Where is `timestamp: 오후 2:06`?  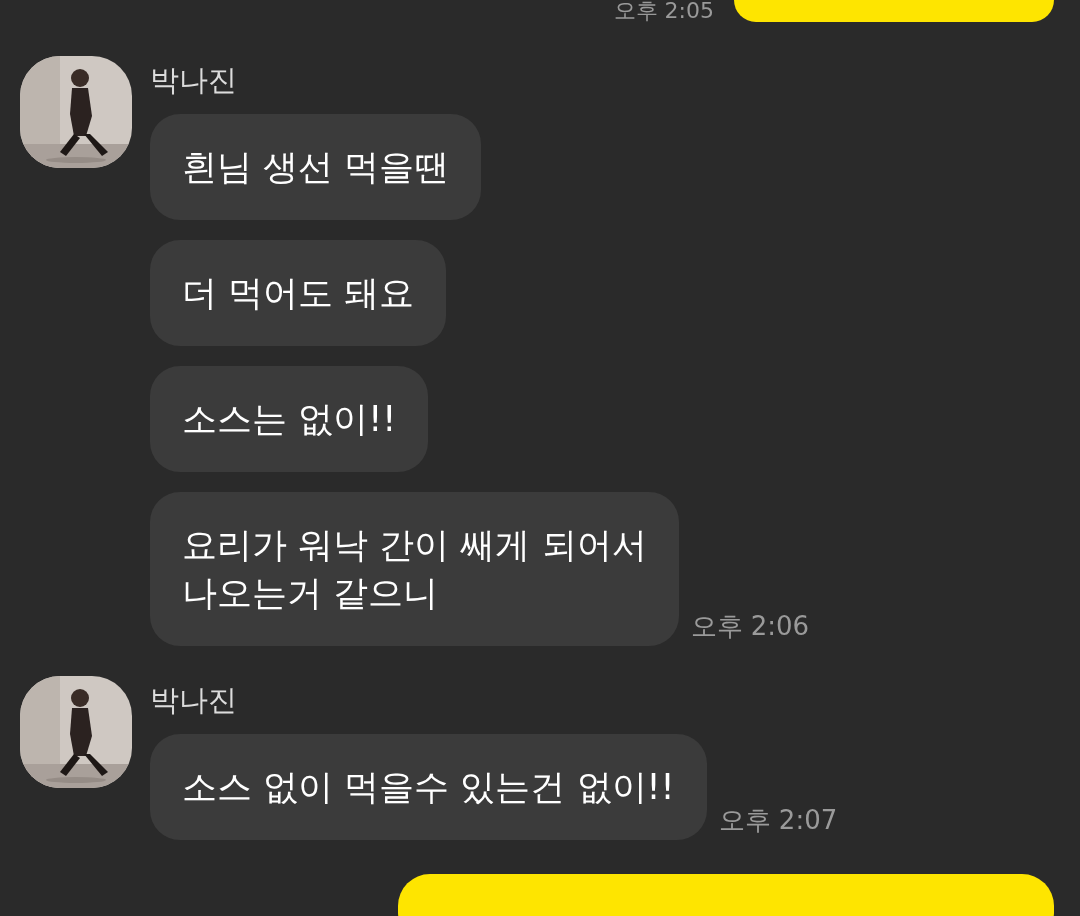 timestamp: 오후 2:06 is located at coordinates (750, 626).